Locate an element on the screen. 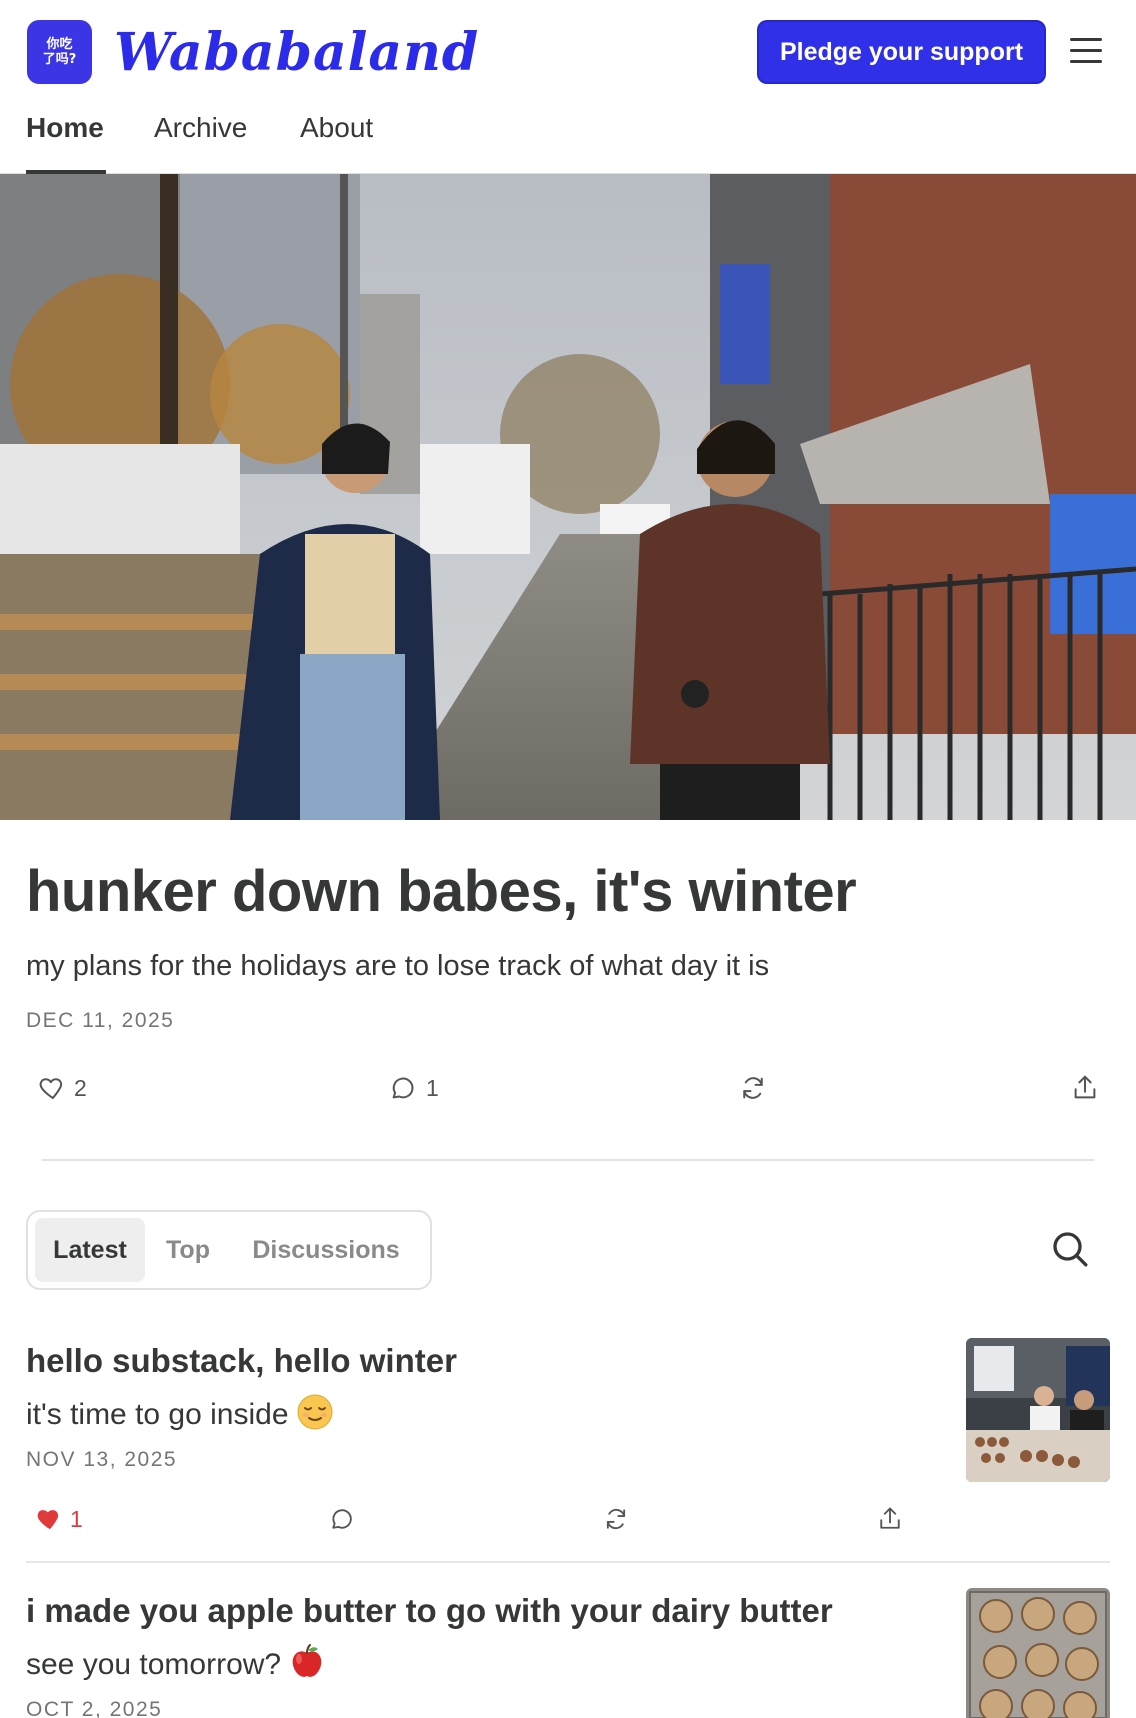 This screenshot has width=1136, height=1718. relieved-face-emoji-icon is located at coordinates (315, 1412).